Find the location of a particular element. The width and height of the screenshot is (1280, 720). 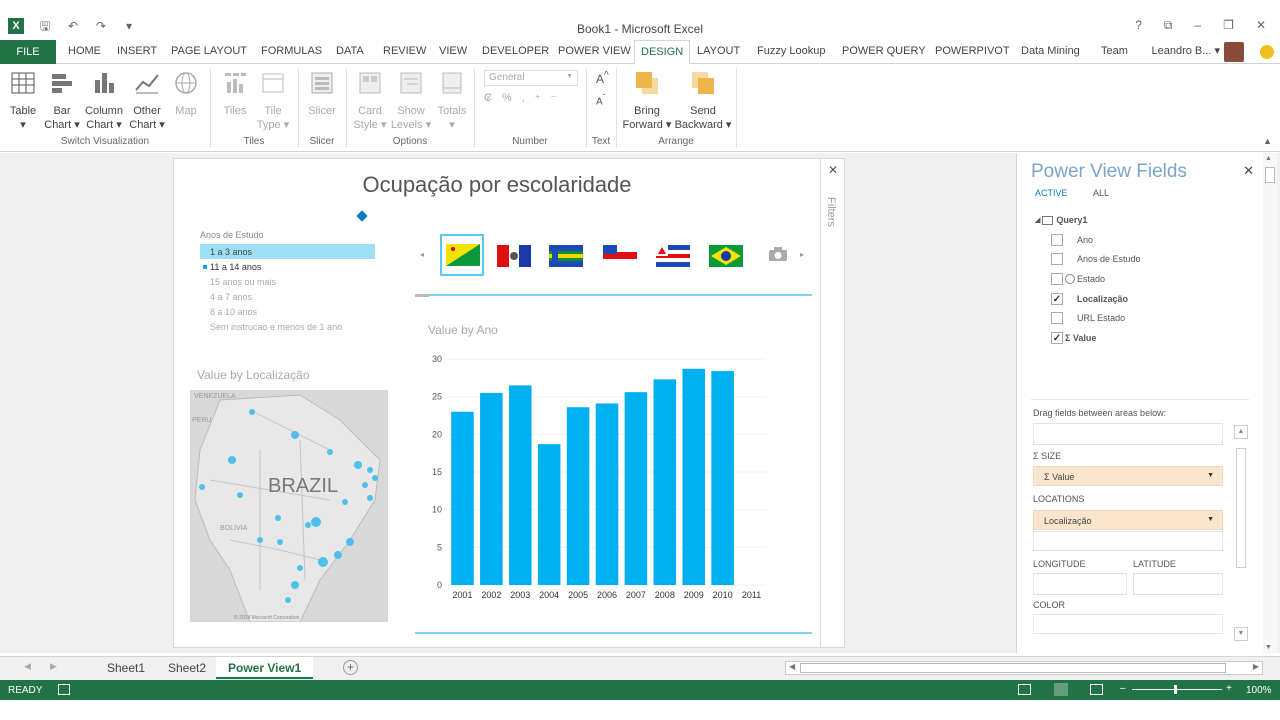

tab-fuzzy-lookup: Fuzzy Lookup is located at coordinates (791, 51).